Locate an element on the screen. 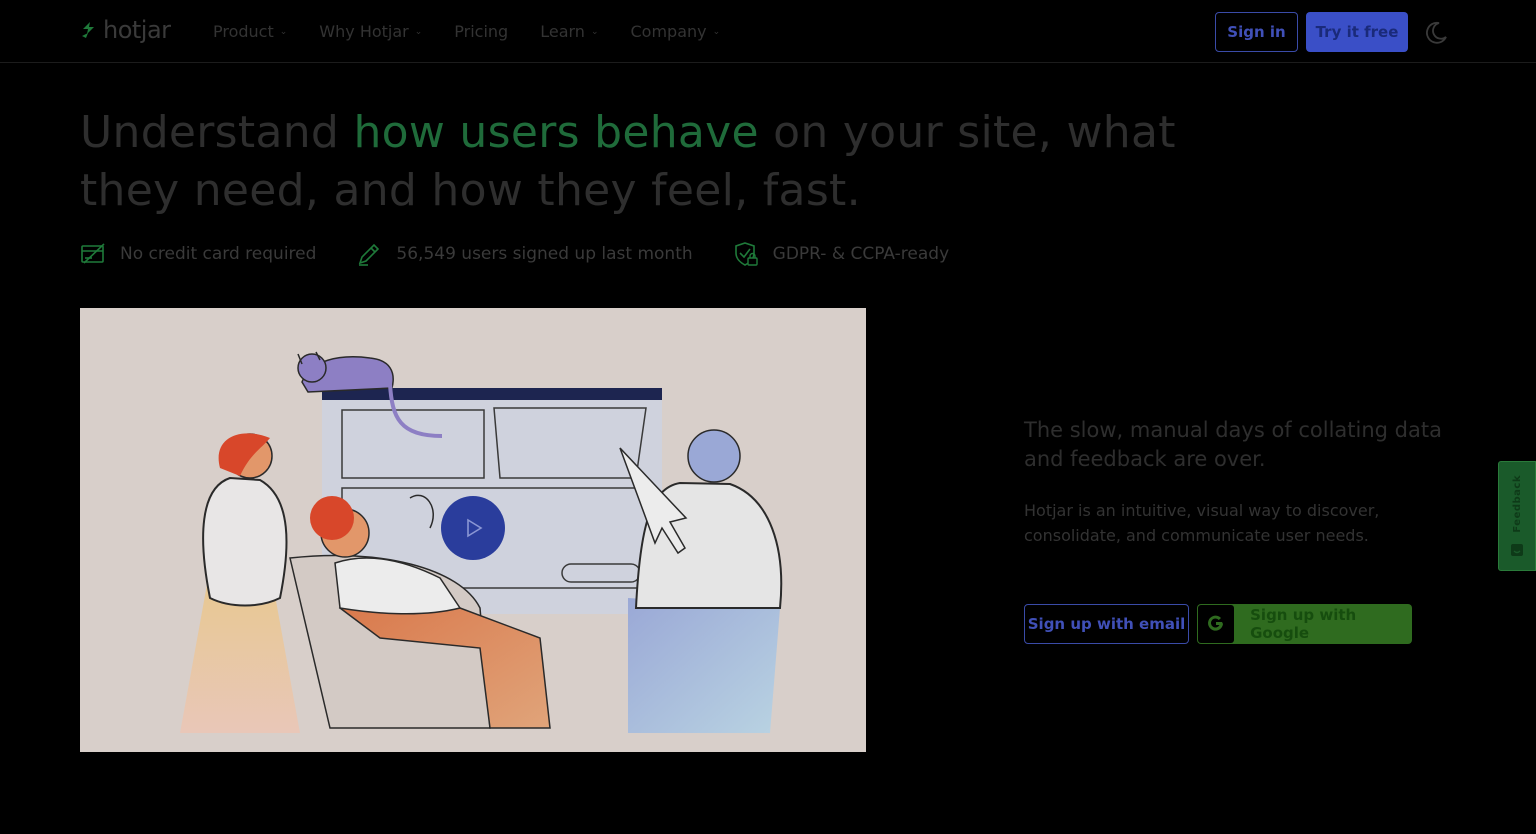 This screenshot has width=1536, height=834. google-icon-box is located at coordinates (1216, 624).